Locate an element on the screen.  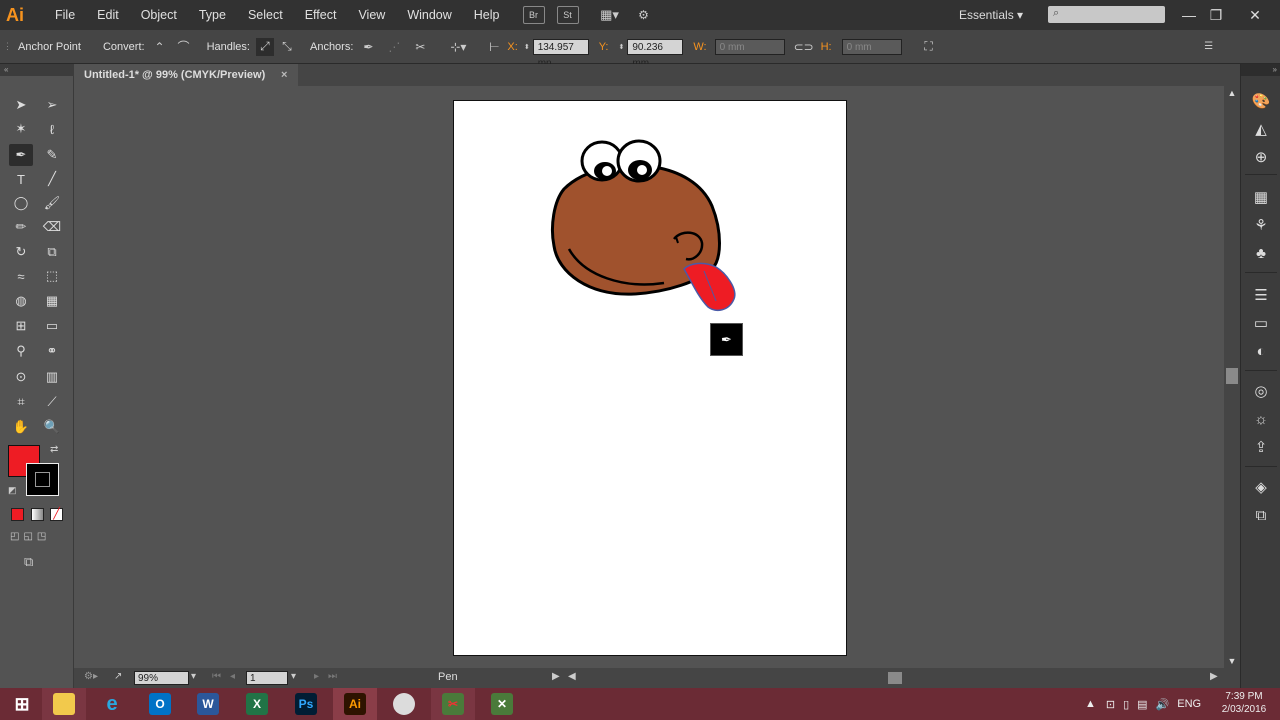
cut-path-icon: ✂ is located at coordinates (420, 47).